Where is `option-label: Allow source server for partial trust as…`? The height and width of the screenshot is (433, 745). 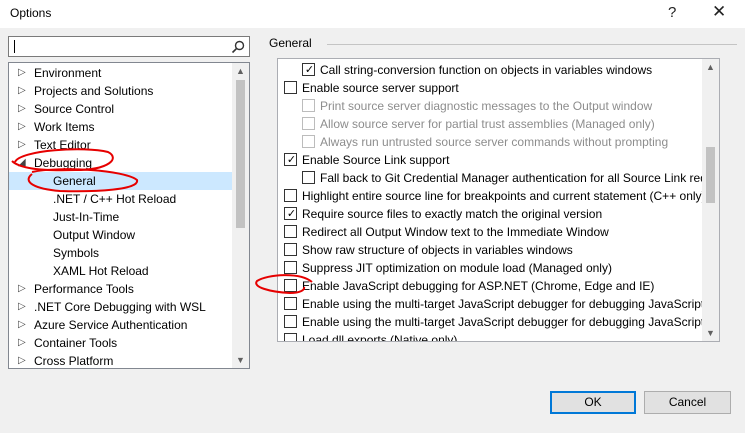
option-label: Allow source server for partial trust as… is located at coordinates (487, 124).